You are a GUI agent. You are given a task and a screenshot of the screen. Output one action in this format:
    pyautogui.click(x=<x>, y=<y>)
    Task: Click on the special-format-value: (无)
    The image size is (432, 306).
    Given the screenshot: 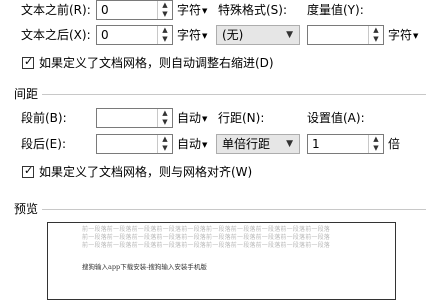 What is the action you would take?
    pyautogui.click(x=233, y=35)
    